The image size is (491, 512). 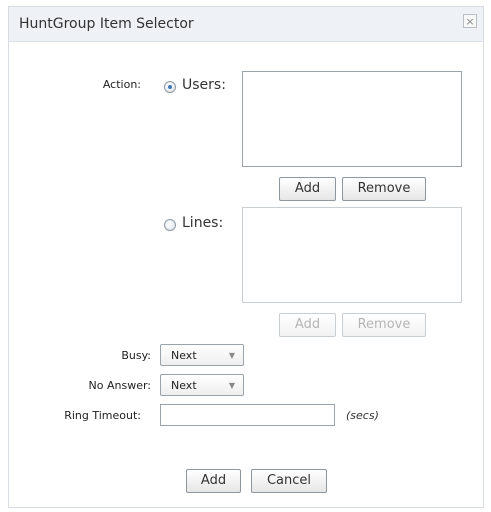 What do you see at coordinates (184, 355) in the screenshot?
I see `busy-select-value: Next` at bounding box center [184, 355].